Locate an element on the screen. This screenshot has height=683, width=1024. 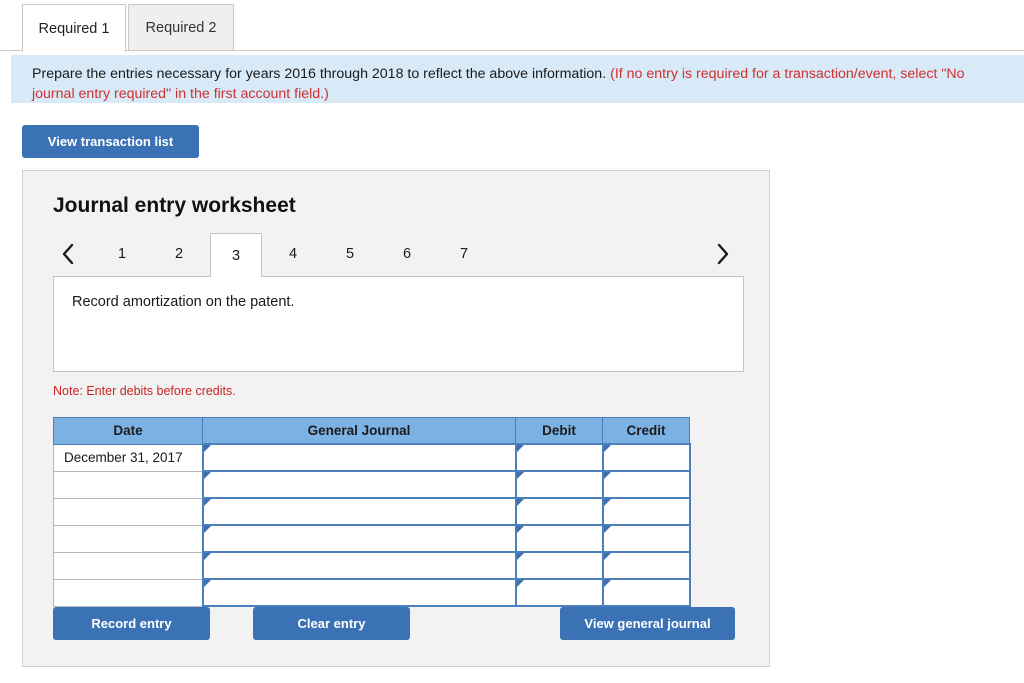
worksheet-page-3-label: 3 is located at coordinates (236, 255).